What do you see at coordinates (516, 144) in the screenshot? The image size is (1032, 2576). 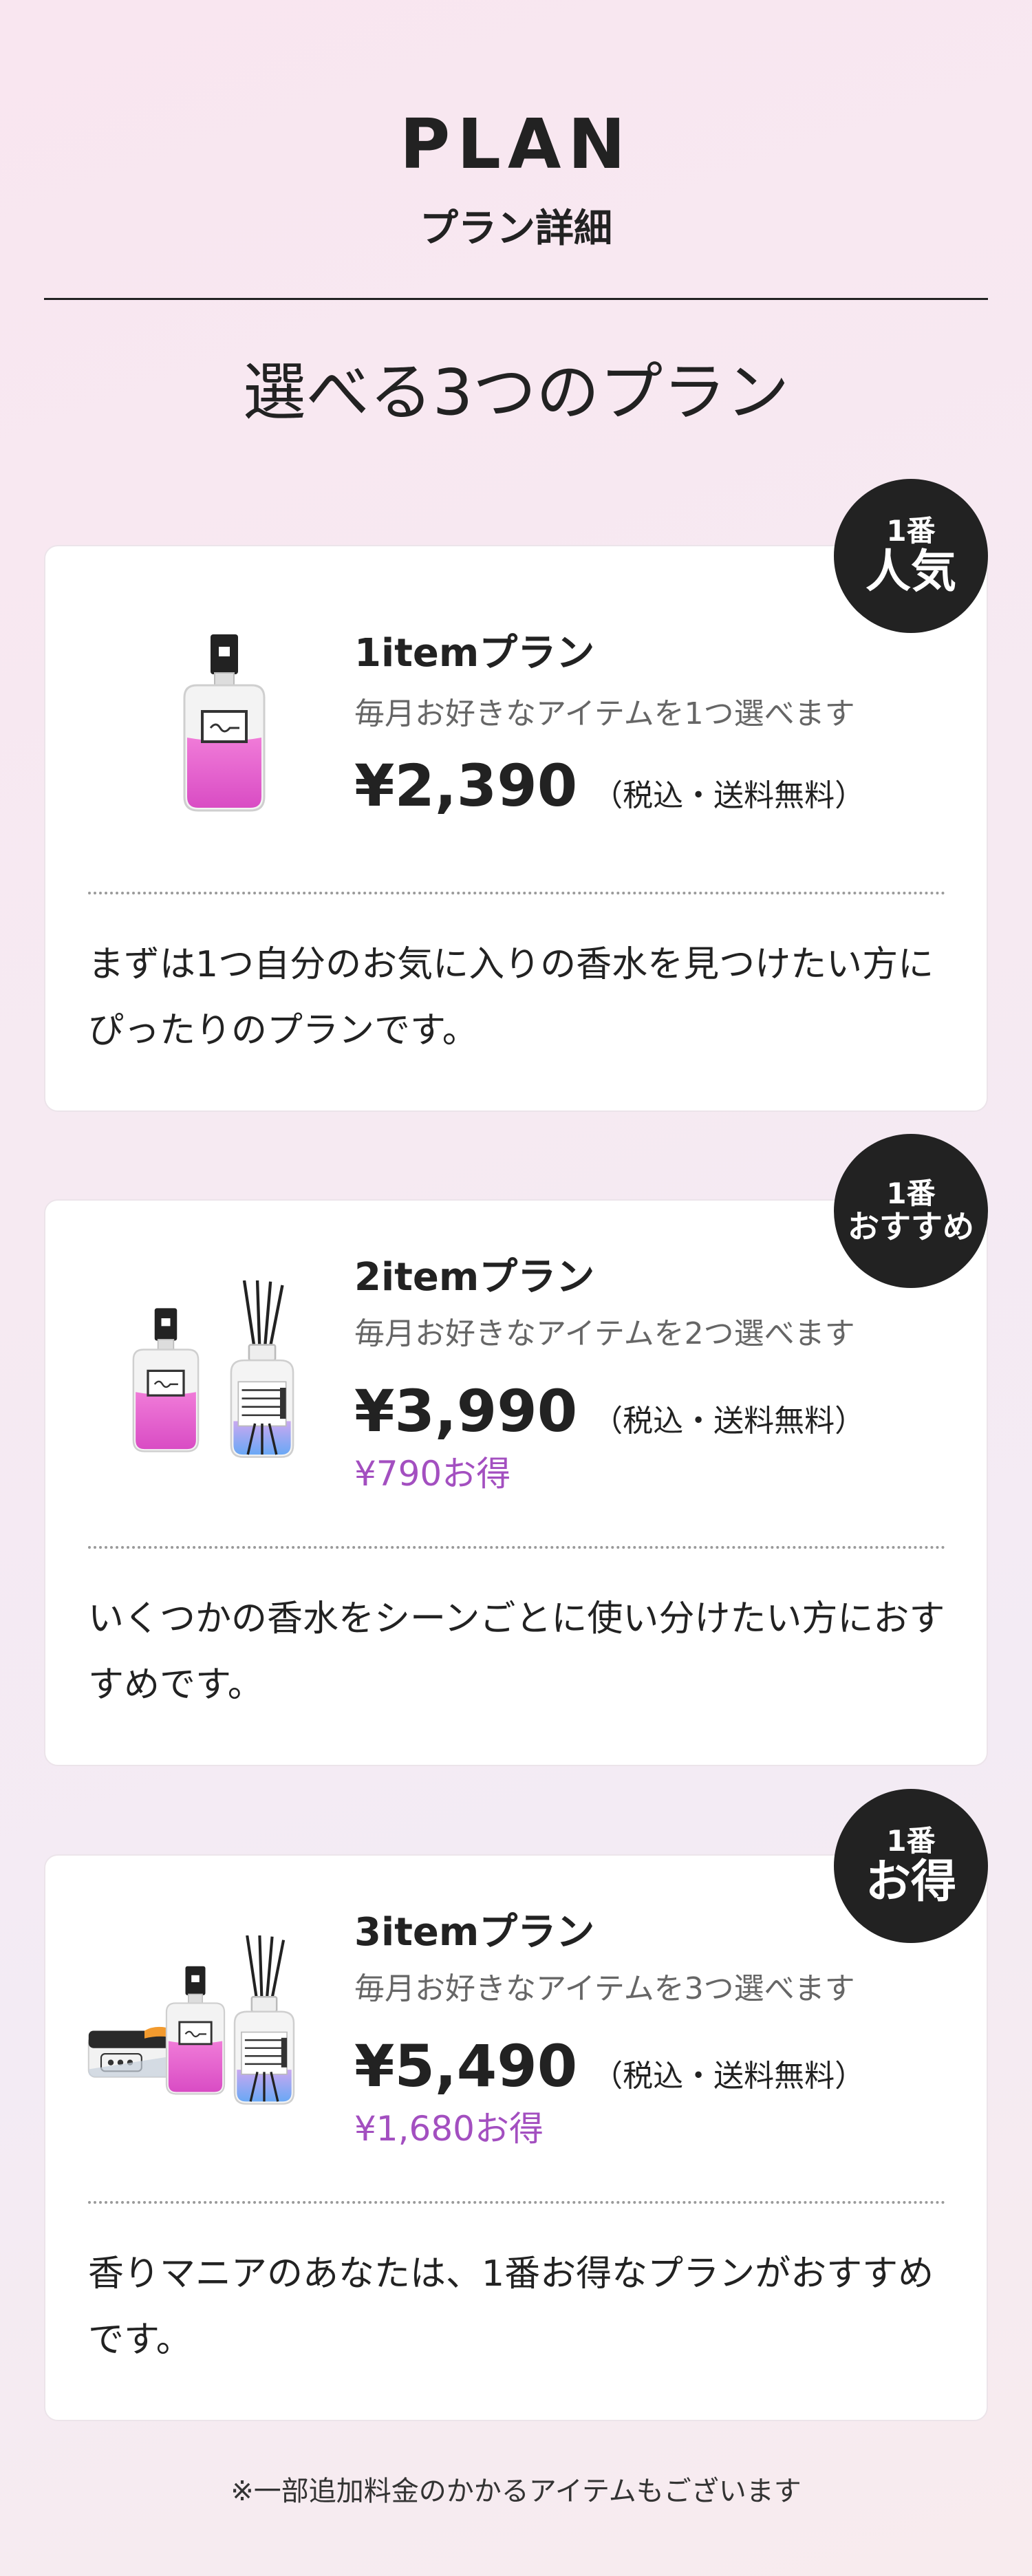 I see `page-title: PLAN` at bounding box center [516, 144].